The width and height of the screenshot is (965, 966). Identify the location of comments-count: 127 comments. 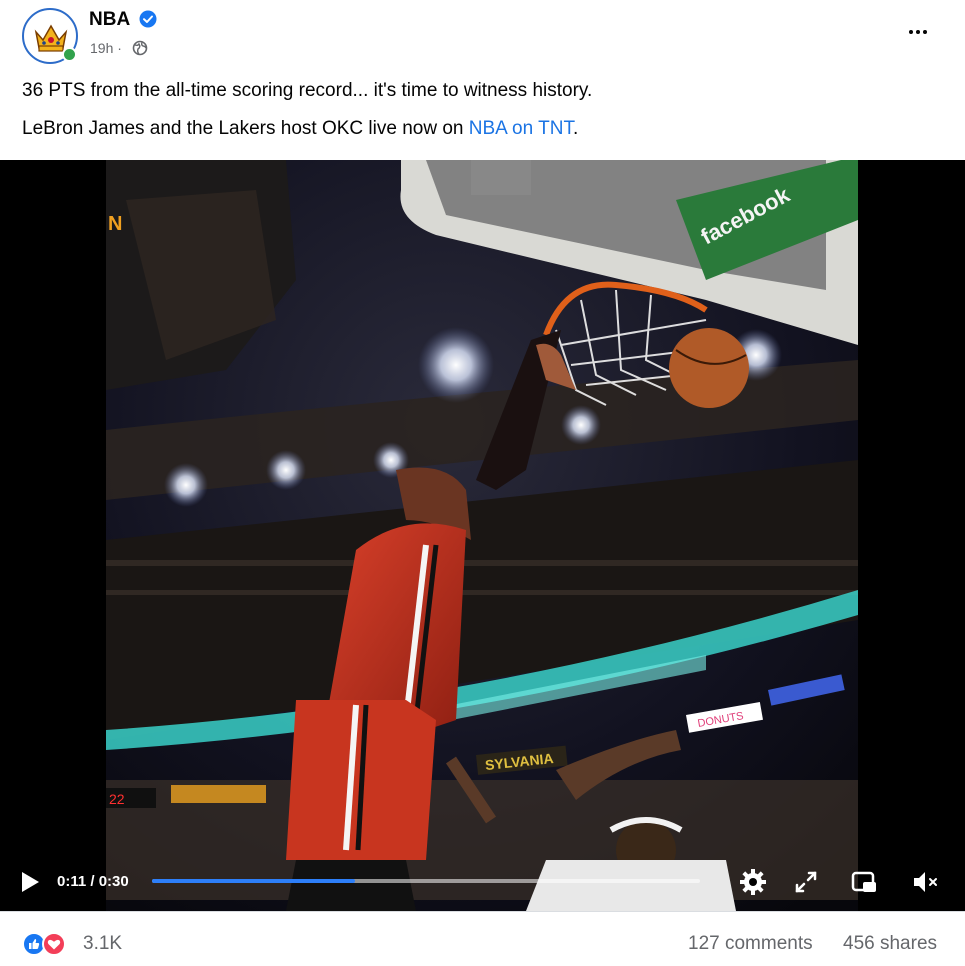
(750, 944).